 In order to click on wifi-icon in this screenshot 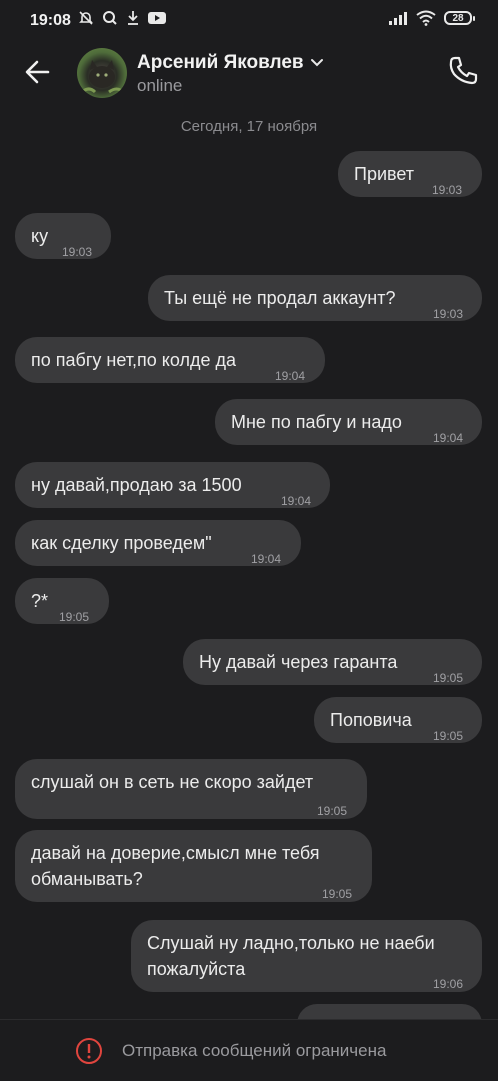, I will do `click(426, 18)`.